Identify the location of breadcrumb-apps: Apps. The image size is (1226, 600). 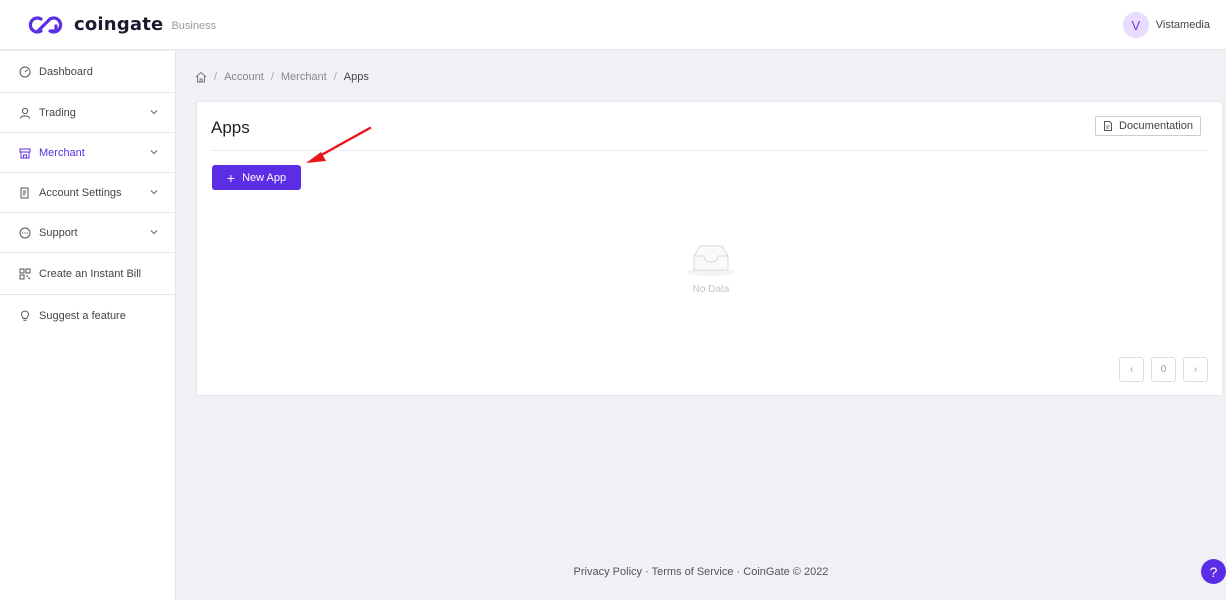
(356, 77).